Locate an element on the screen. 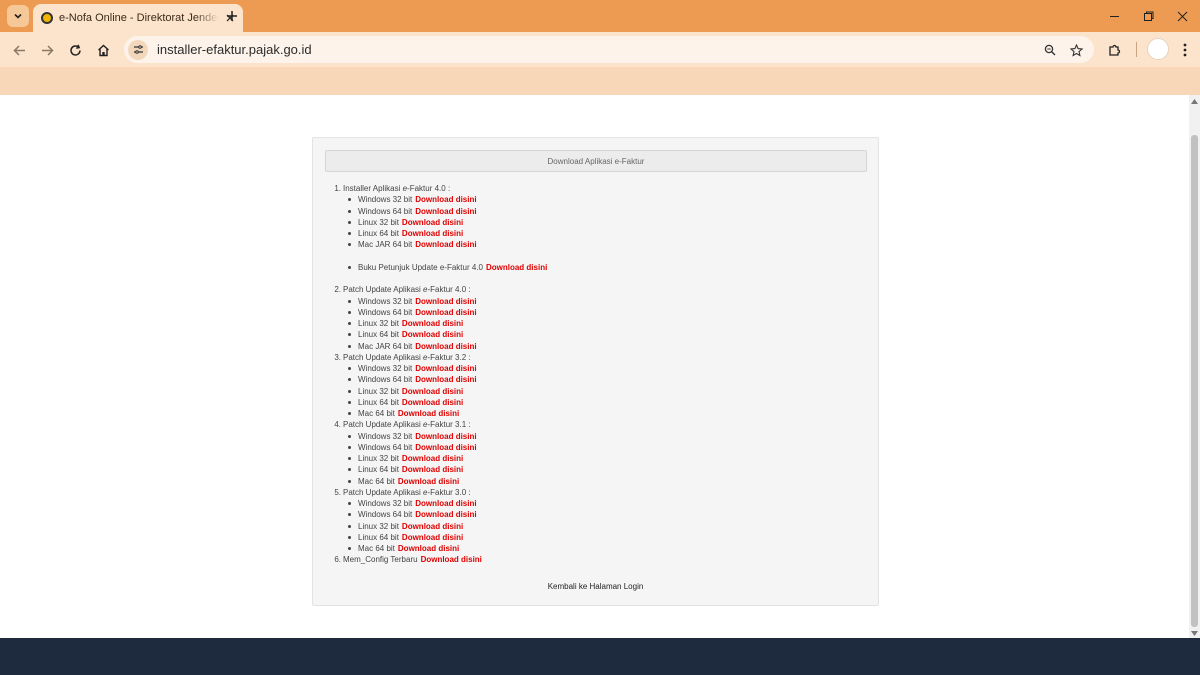 The height and width of the screenshot is (675, 1200). zoom-icon is located at coordinates (1050, 50).